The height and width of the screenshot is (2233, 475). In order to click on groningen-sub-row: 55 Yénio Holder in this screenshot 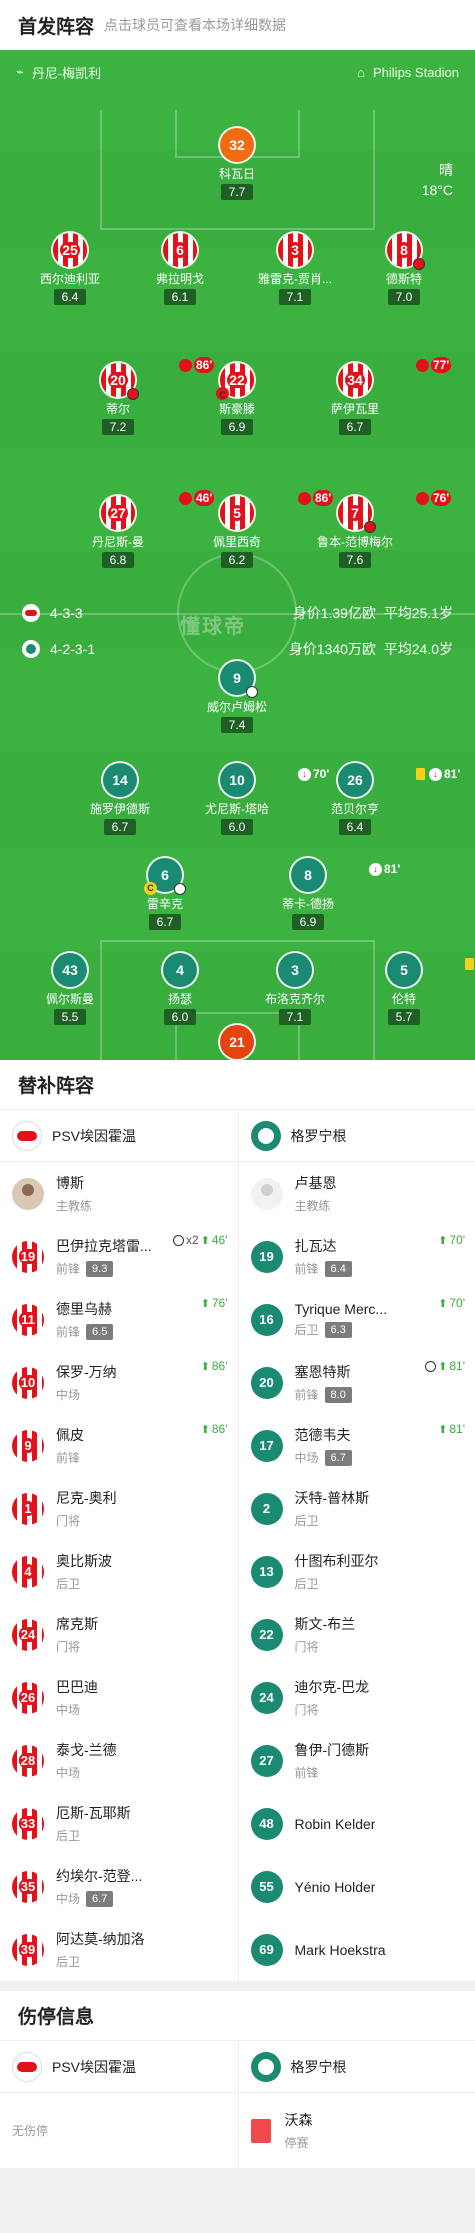, I will do `click(357, 1886)`.